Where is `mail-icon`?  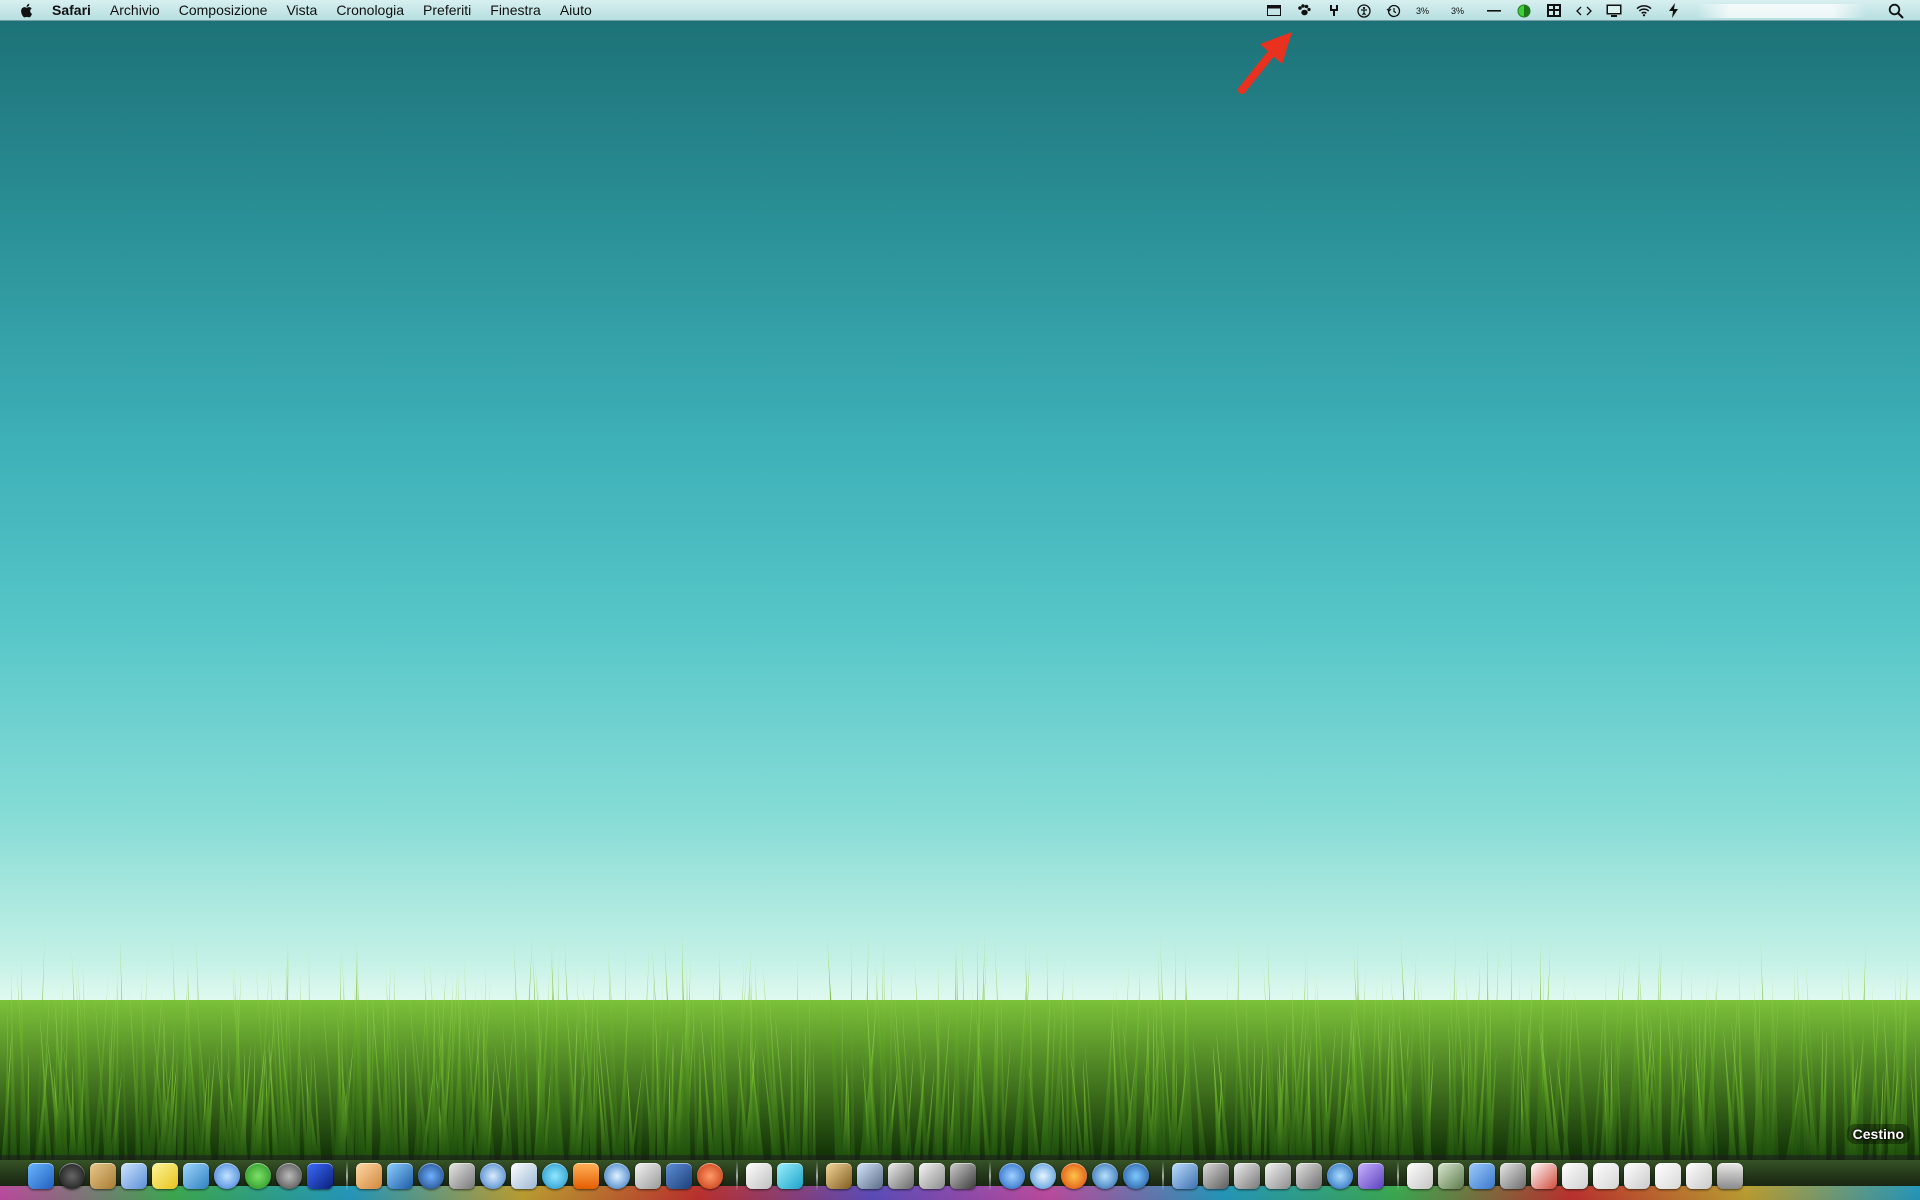
mail-icon is located at coordinates (1185, 1176).